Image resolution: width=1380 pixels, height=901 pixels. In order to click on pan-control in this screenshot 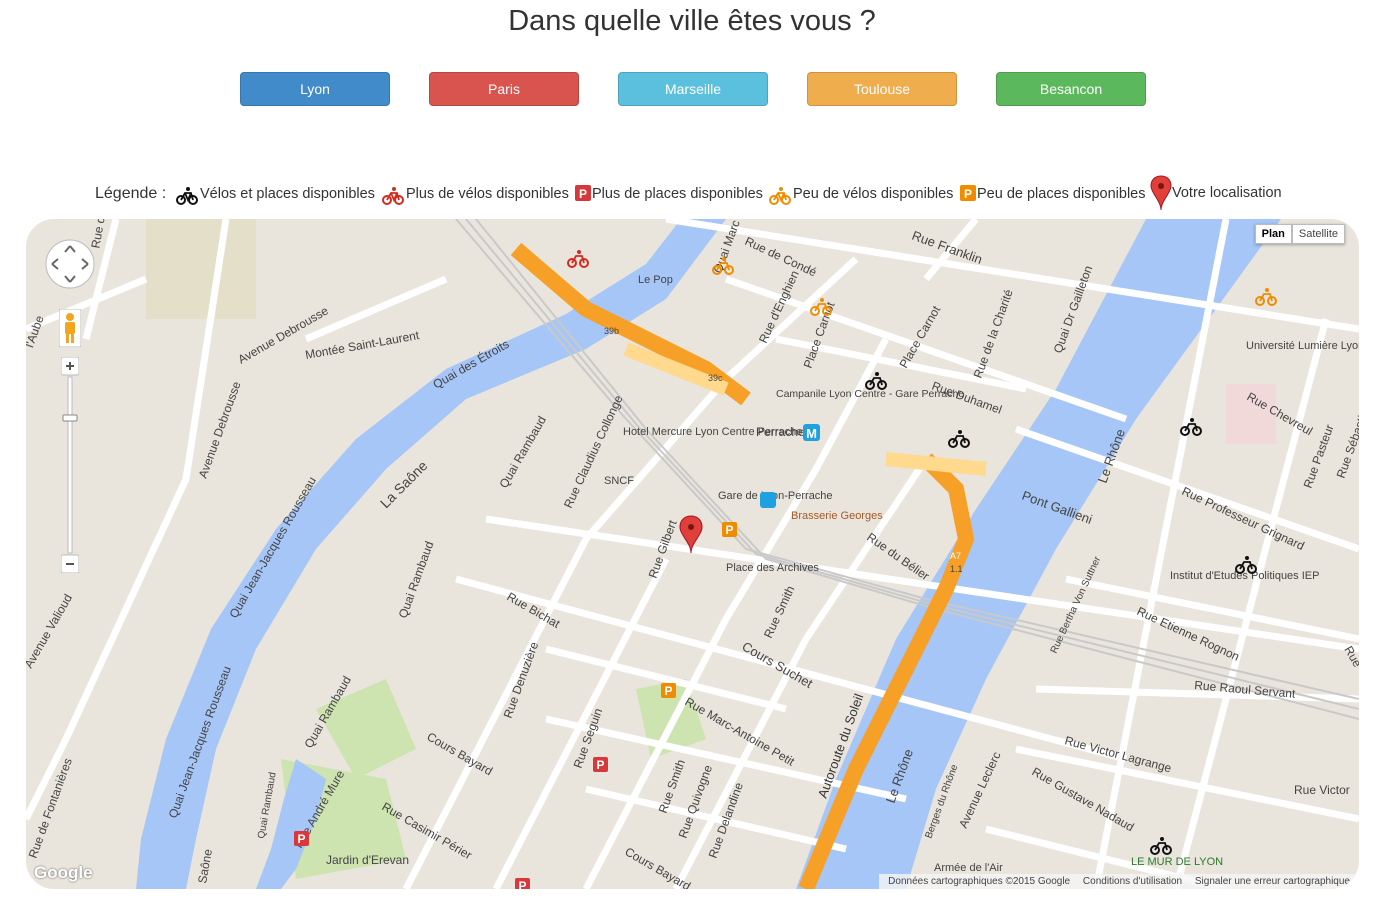, I will do `click(70, 264)`.